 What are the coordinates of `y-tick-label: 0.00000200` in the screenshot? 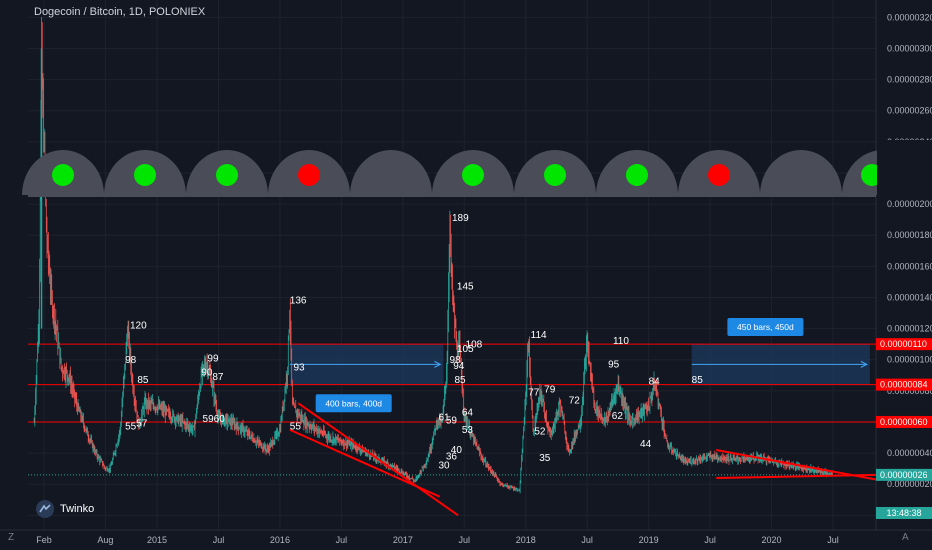 It's located at (909, 204).